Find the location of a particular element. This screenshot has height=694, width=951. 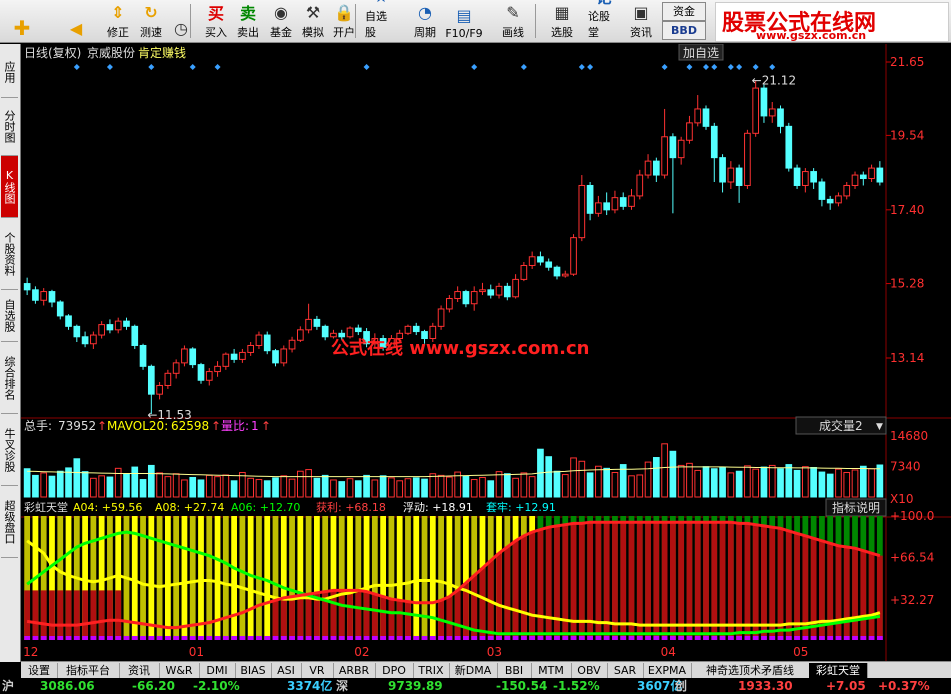

tab-6: ASI is located at coordinates (286, 670).